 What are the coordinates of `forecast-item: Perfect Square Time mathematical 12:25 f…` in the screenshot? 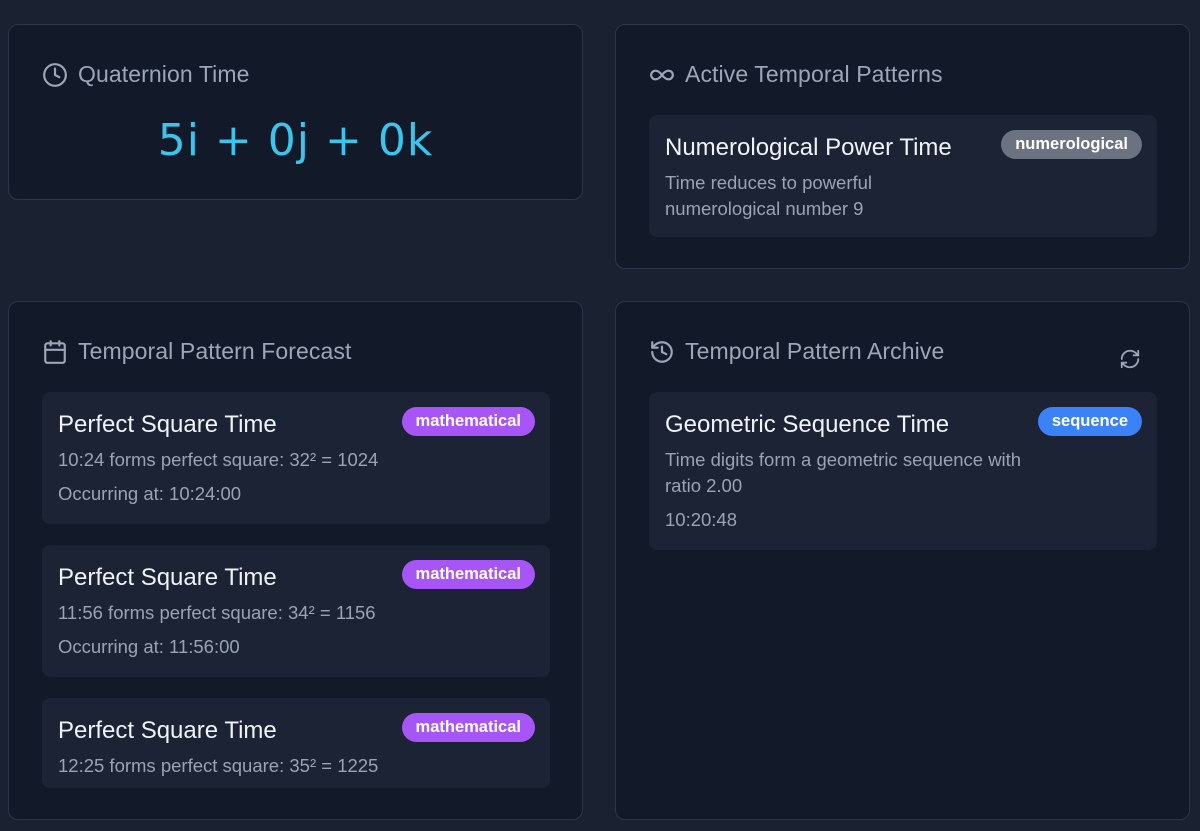 It's located at (296, 743).